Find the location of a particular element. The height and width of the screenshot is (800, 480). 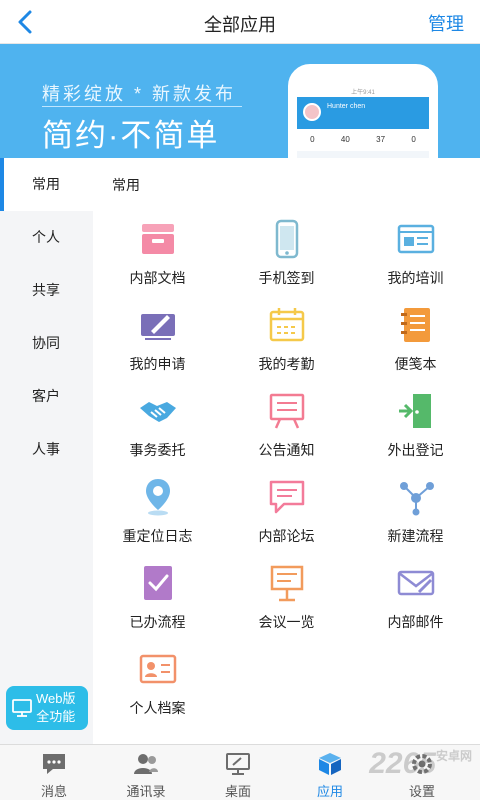

watermark-sub: 安卓网 is located at coordinates (453, 756).